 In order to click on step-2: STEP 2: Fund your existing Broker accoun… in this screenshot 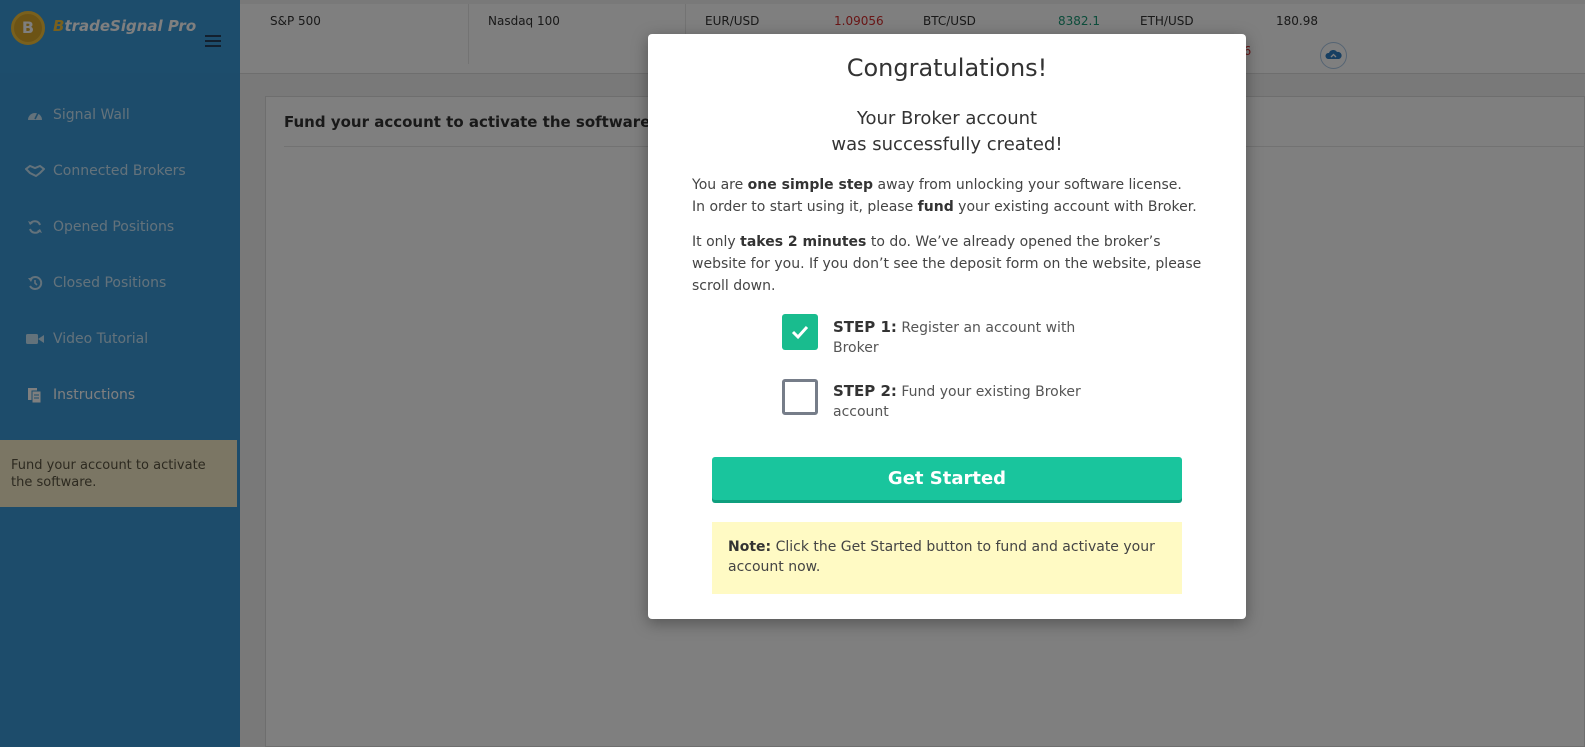, I will do `click(937, 400)`.